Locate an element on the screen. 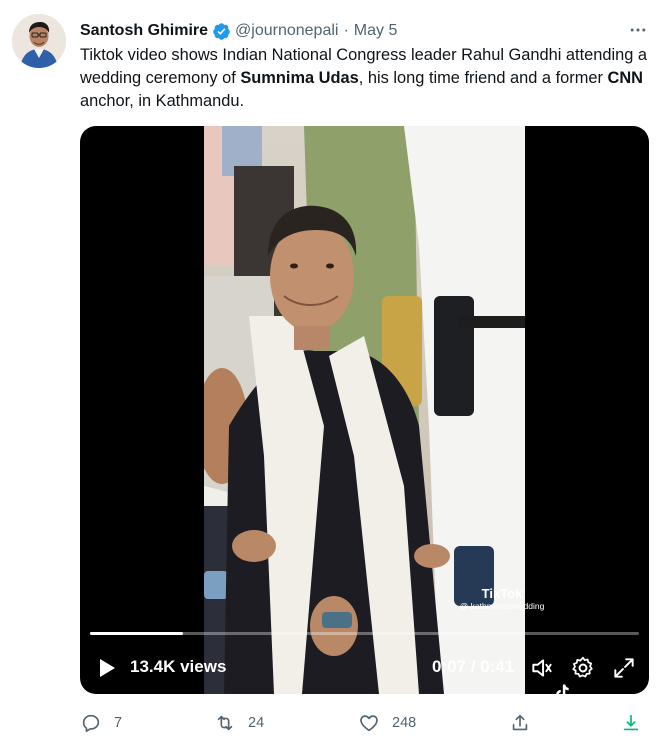 The height and width of the screenshot is (751, 666). mention-sumnima-udas: Sumnima Udas is located at coordinates (299, 78).